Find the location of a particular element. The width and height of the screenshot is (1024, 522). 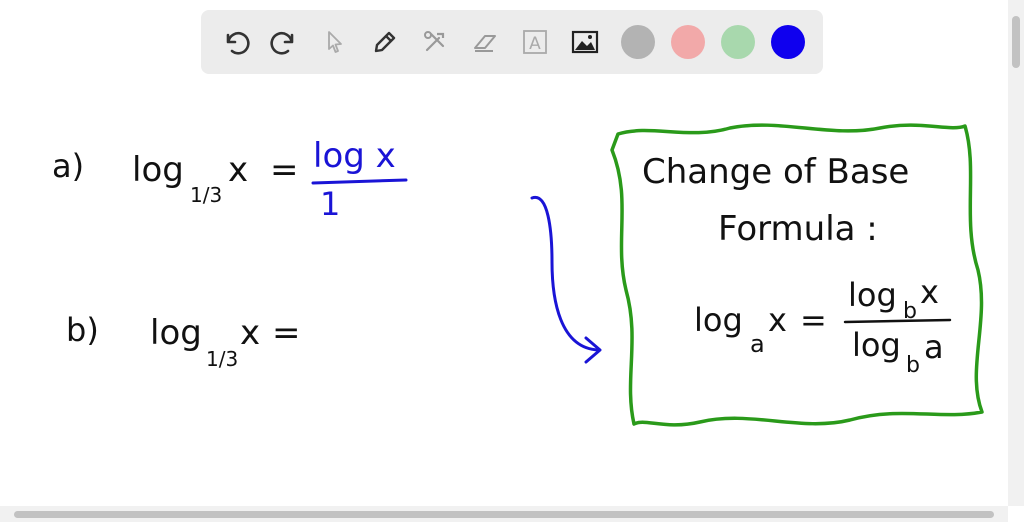

part-a-label: a) is located at coordinates (68, 166).